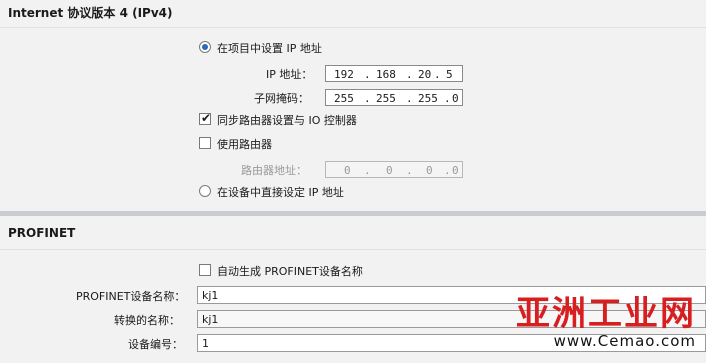 This screenshot has width=706, height=363. I want to click on section-separator, so click(353, 213).